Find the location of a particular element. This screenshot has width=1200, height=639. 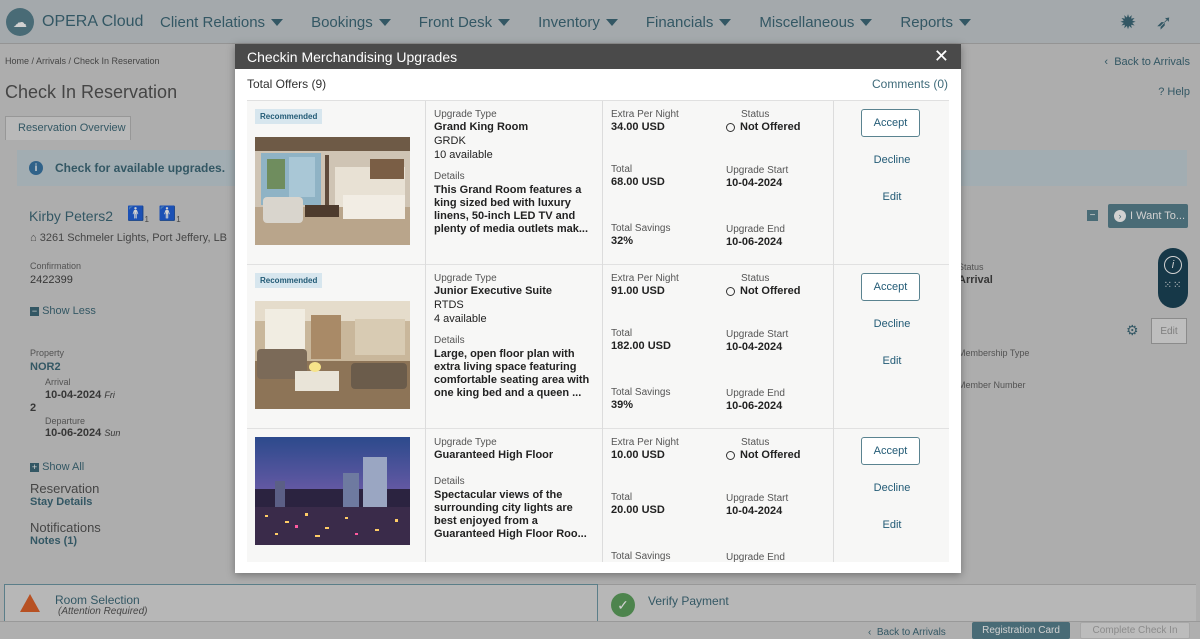

total-savings-value: 39% is located at coordinates (622, 405).